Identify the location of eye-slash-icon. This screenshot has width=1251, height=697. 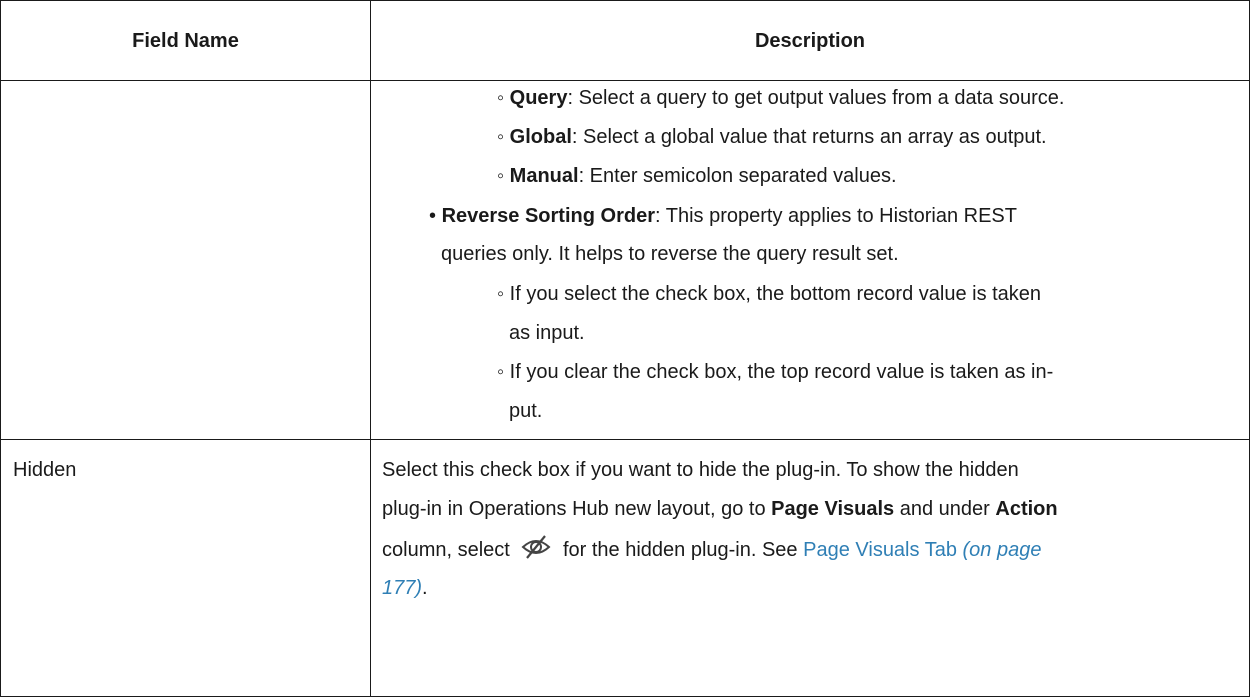
(536, 547).